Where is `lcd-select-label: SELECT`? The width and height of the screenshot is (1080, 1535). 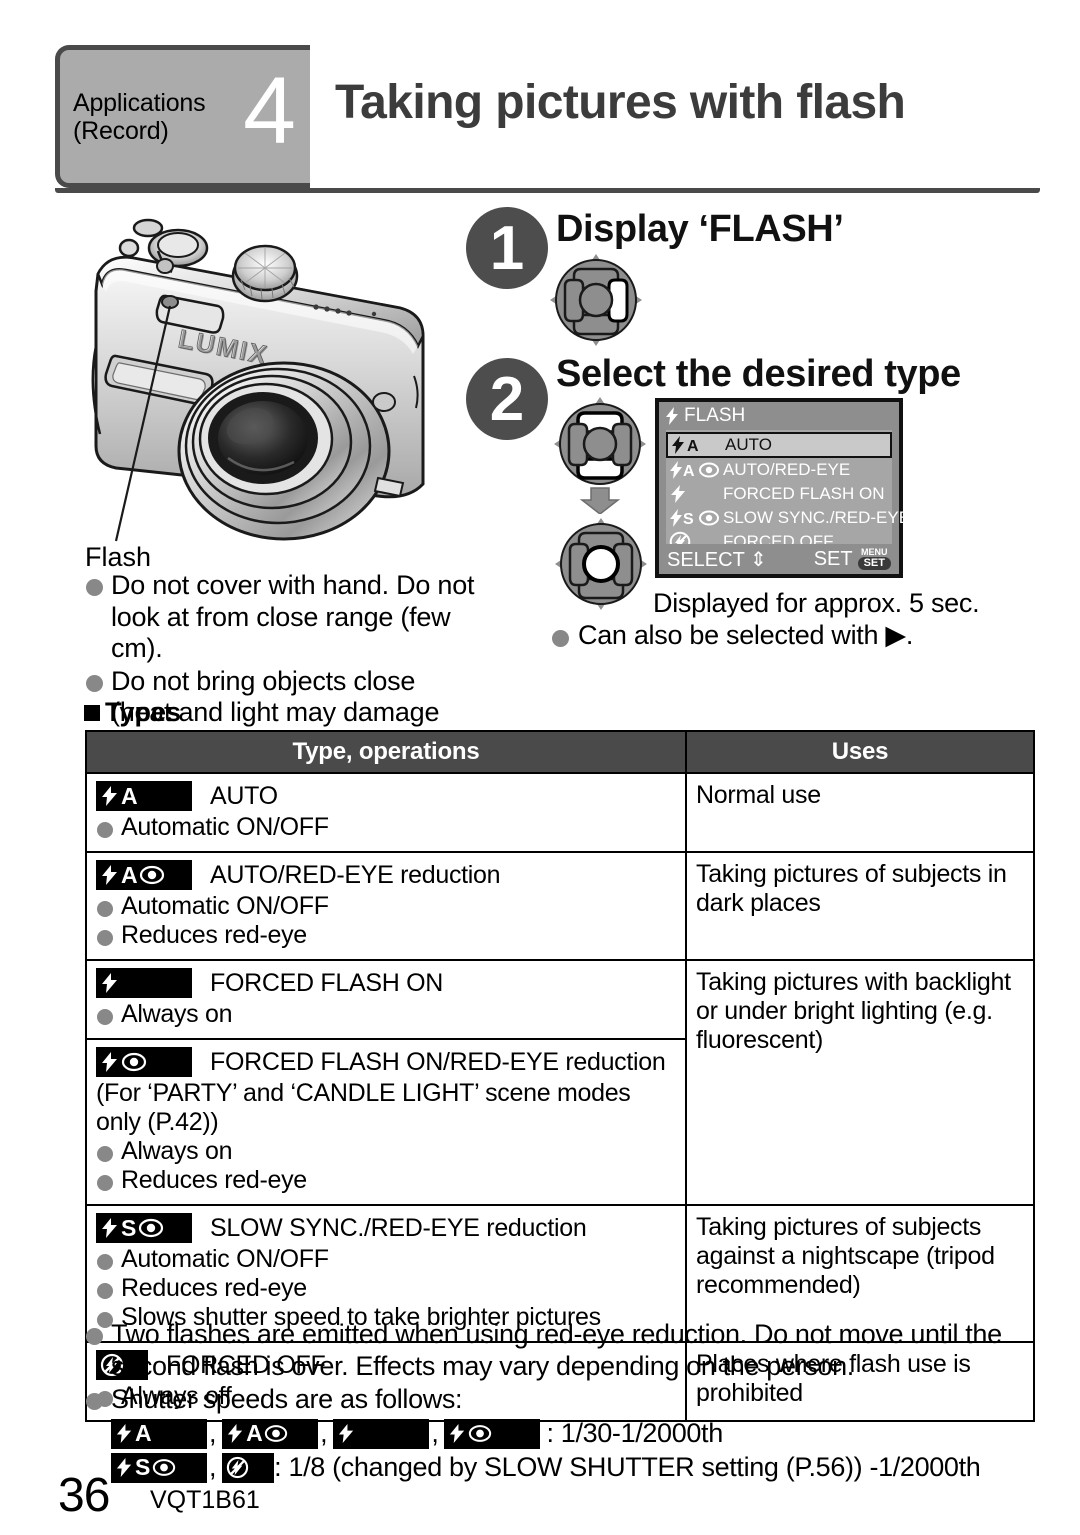
lcd-select-label: SELECT is located at coordinates (706, 559).